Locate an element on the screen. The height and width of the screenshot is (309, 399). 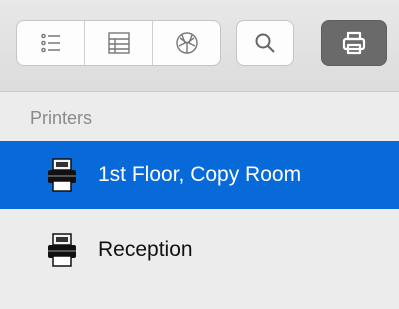
column-view-button is located at coordinates (119, 43).